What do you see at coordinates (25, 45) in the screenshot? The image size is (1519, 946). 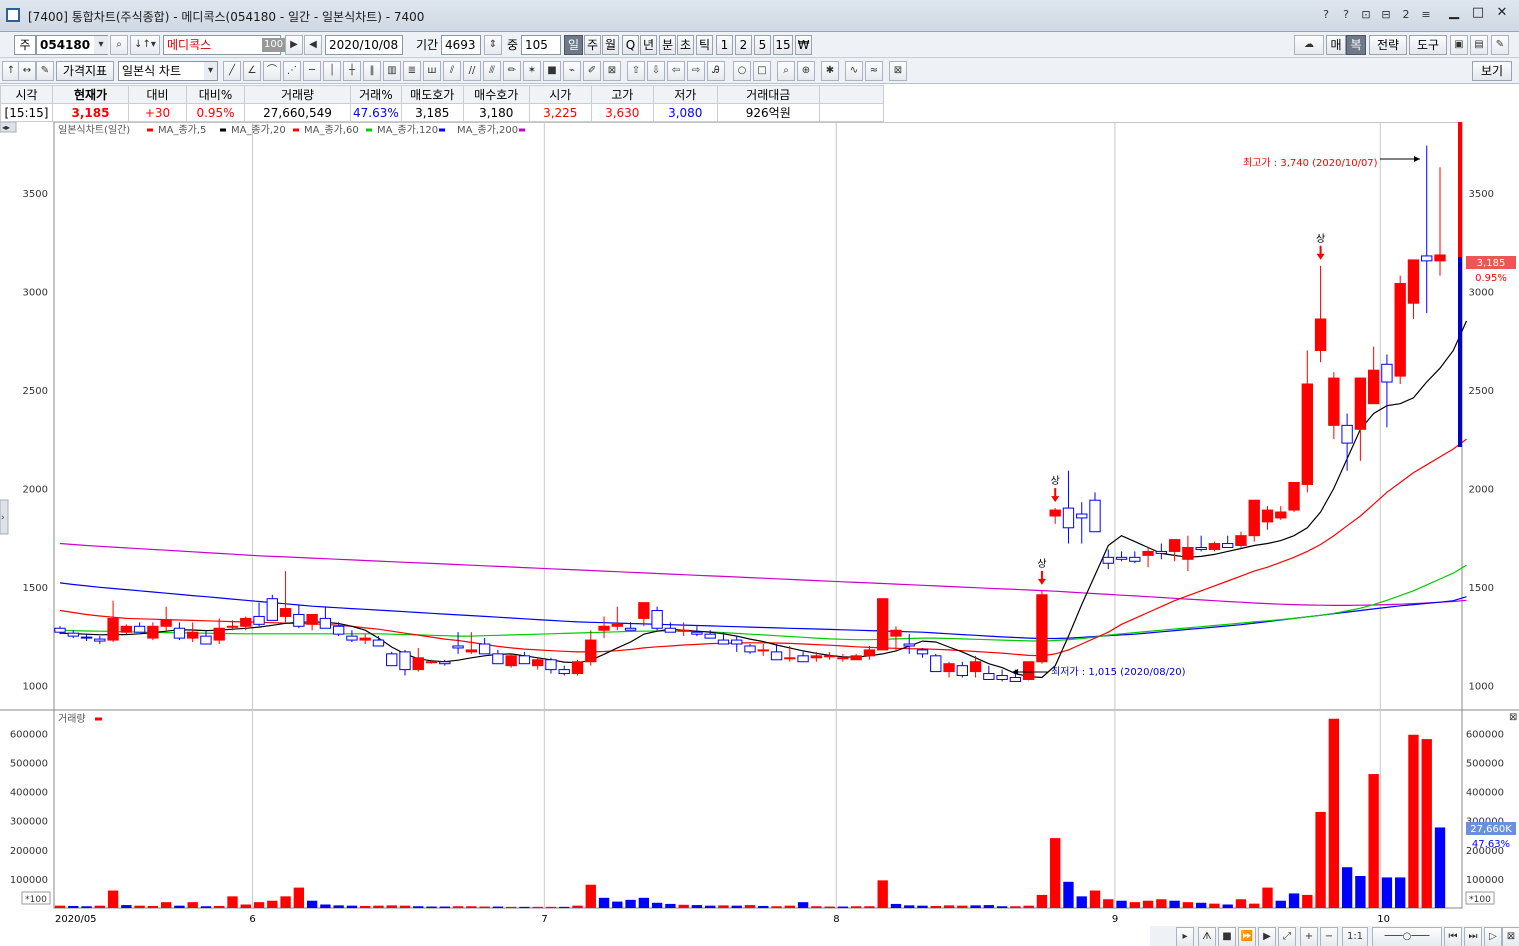 I see `market-type-select: 주` at bounding box center [25, 45].